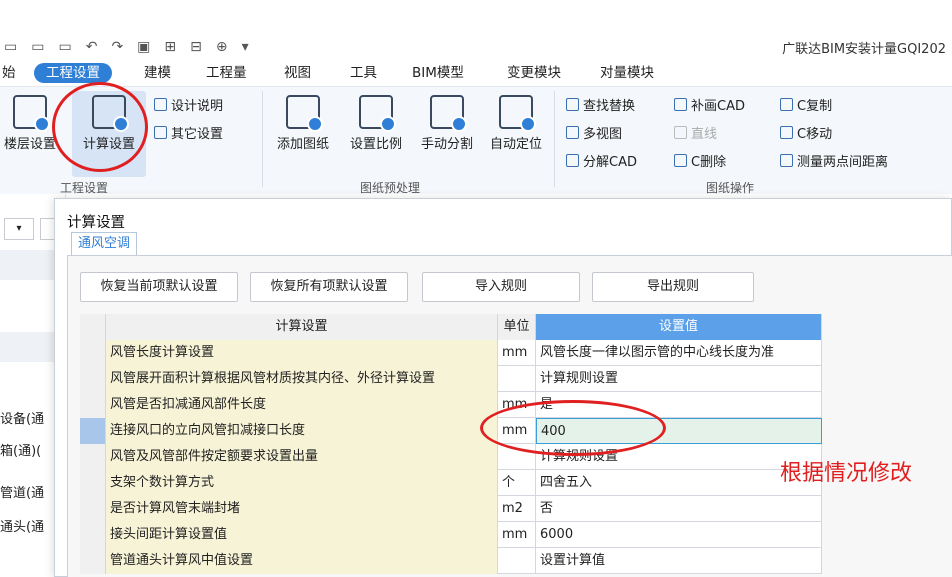 The width and height of the screenshot is (952, 577). Describe the element at coordinates (302, 379) in the screenshot. I see `setting-name-cell: 风管展开面积计算根据风管材质按其内径、外径计算设置` at that location.